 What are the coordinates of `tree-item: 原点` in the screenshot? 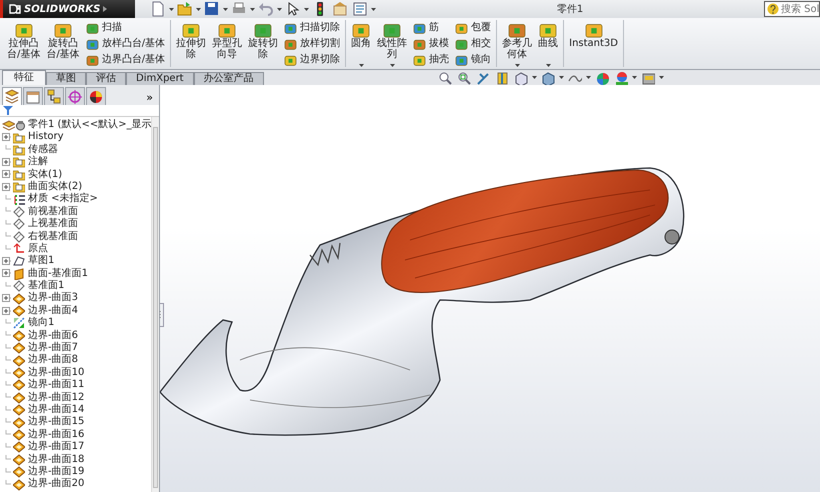 It's located at (38, 249).